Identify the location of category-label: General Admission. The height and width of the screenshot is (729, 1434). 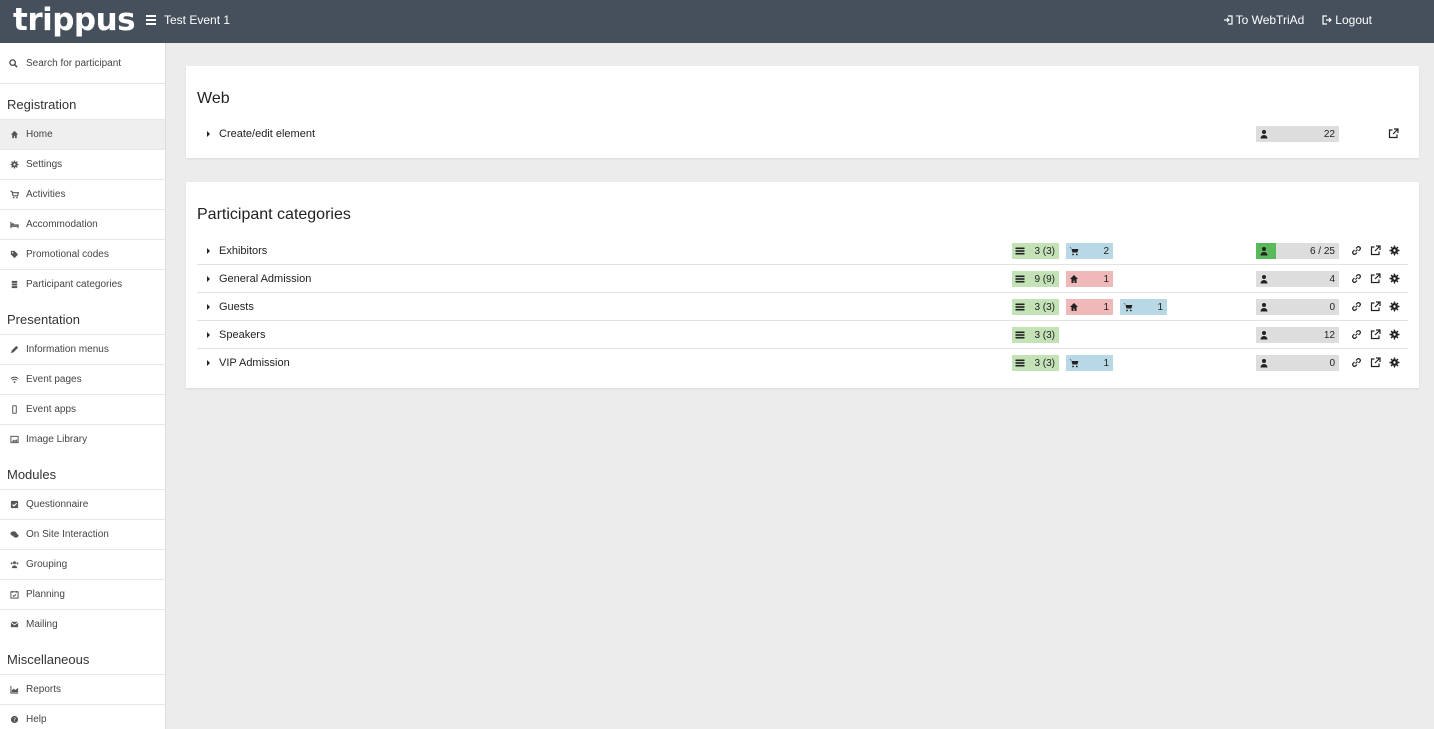
(265, 279).